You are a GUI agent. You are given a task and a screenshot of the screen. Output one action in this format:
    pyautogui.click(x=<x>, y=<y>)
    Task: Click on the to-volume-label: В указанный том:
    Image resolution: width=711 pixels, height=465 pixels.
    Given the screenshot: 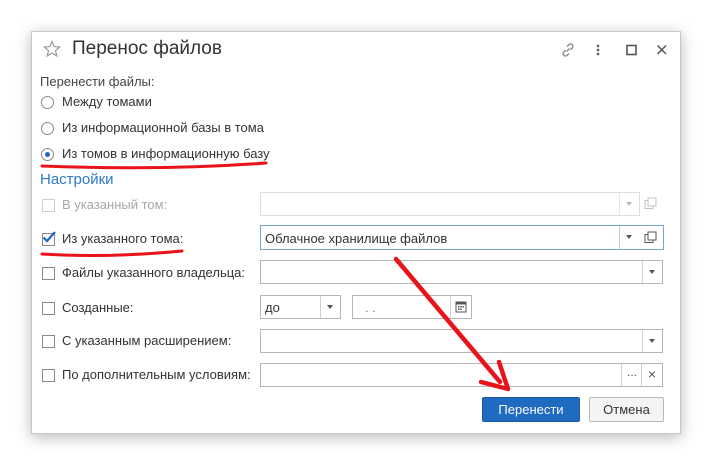 What is the action you would take?
    pyautogui.click(x=115, y=204)
    